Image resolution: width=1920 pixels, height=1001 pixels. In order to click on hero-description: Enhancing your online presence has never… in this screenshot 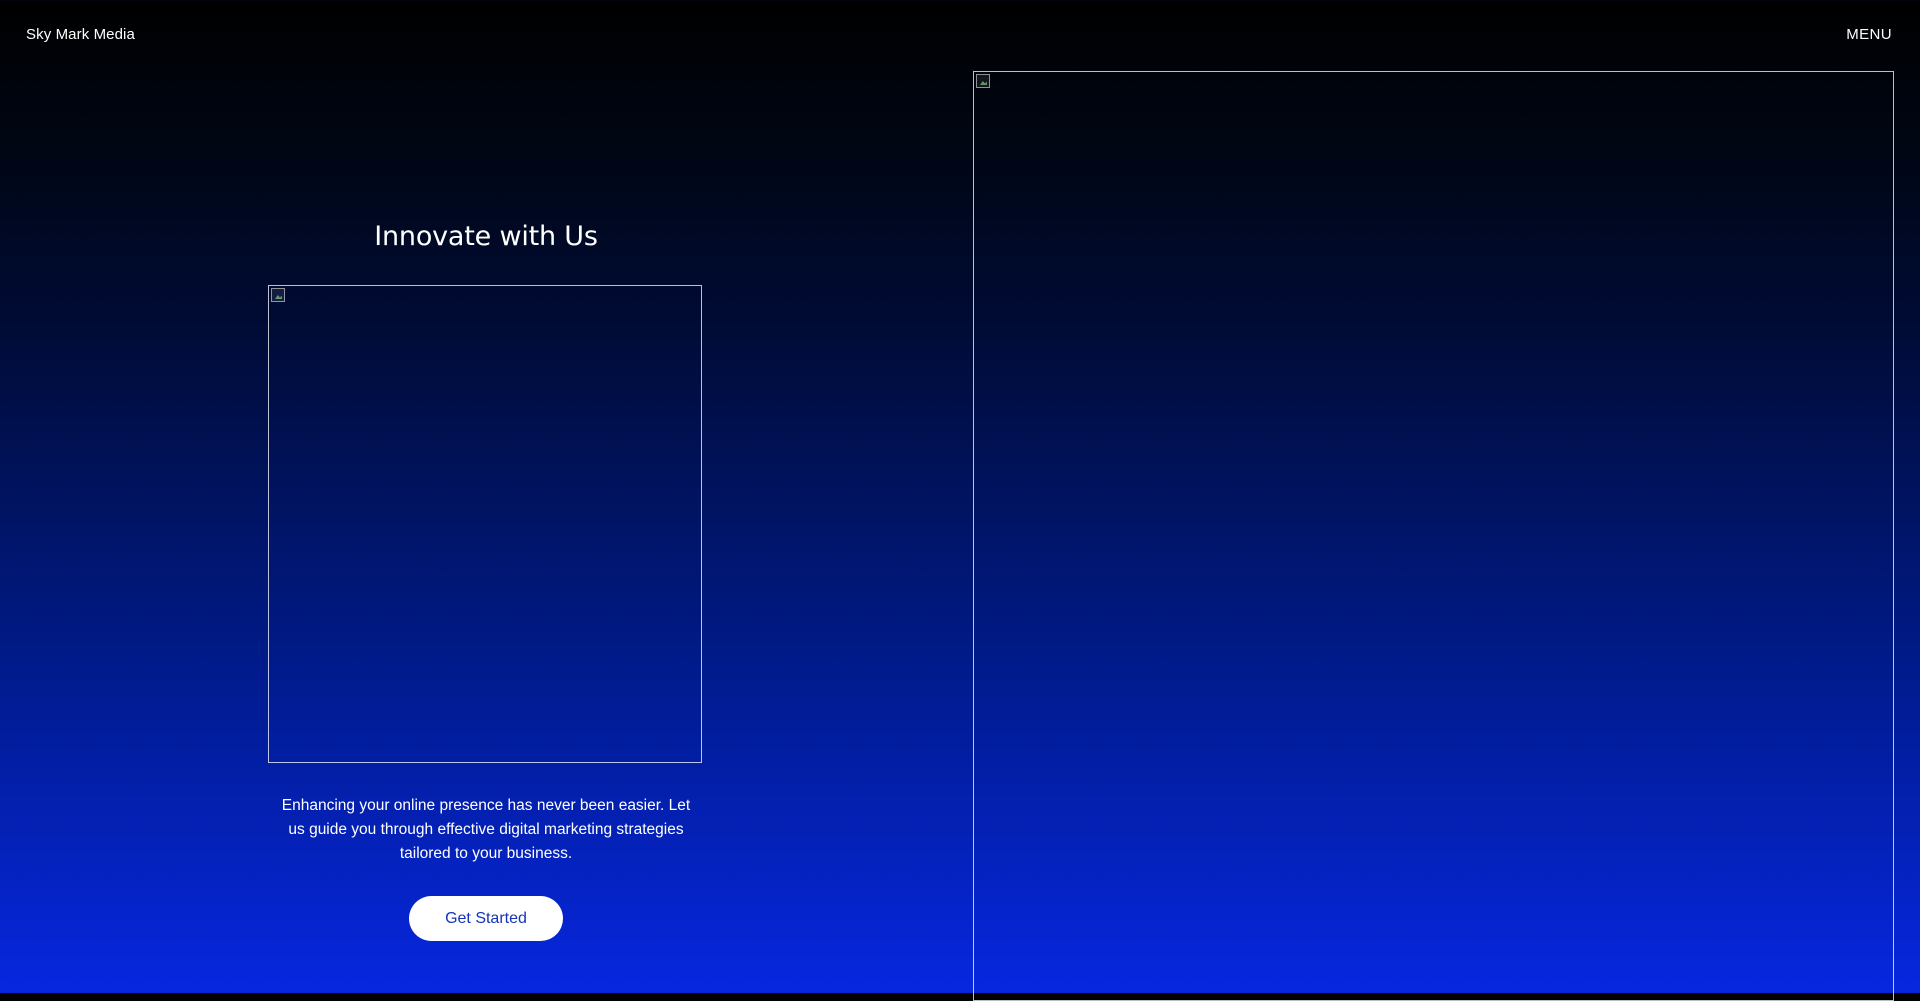, I will do `click(486, 829)`.